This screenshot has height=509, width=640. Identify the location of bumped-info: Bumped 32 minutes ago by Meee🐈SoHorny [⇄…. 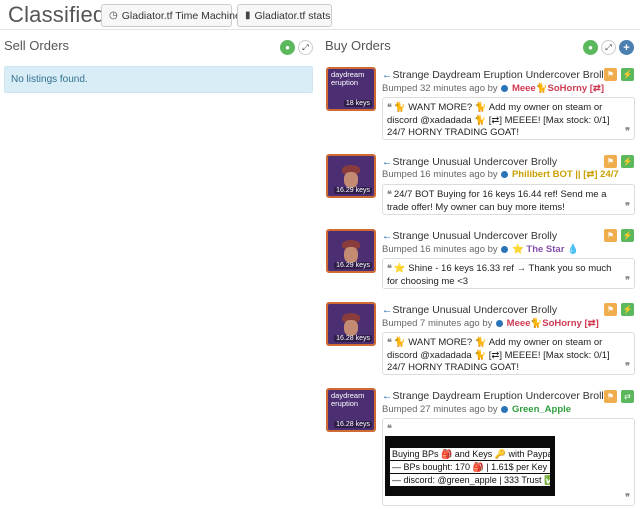
(493, 88).